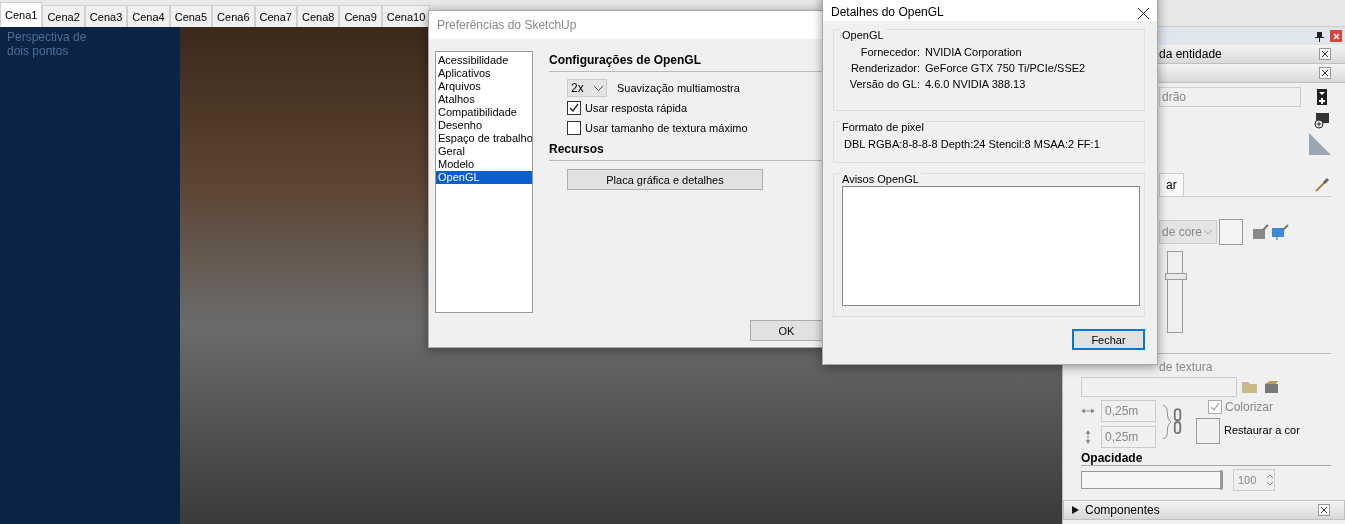  What do you see at coordinates (665, 179) in the screenshot?
I see `graphics-details-button: Placa gráfica e detalhes` at bounding box center [665, 179].